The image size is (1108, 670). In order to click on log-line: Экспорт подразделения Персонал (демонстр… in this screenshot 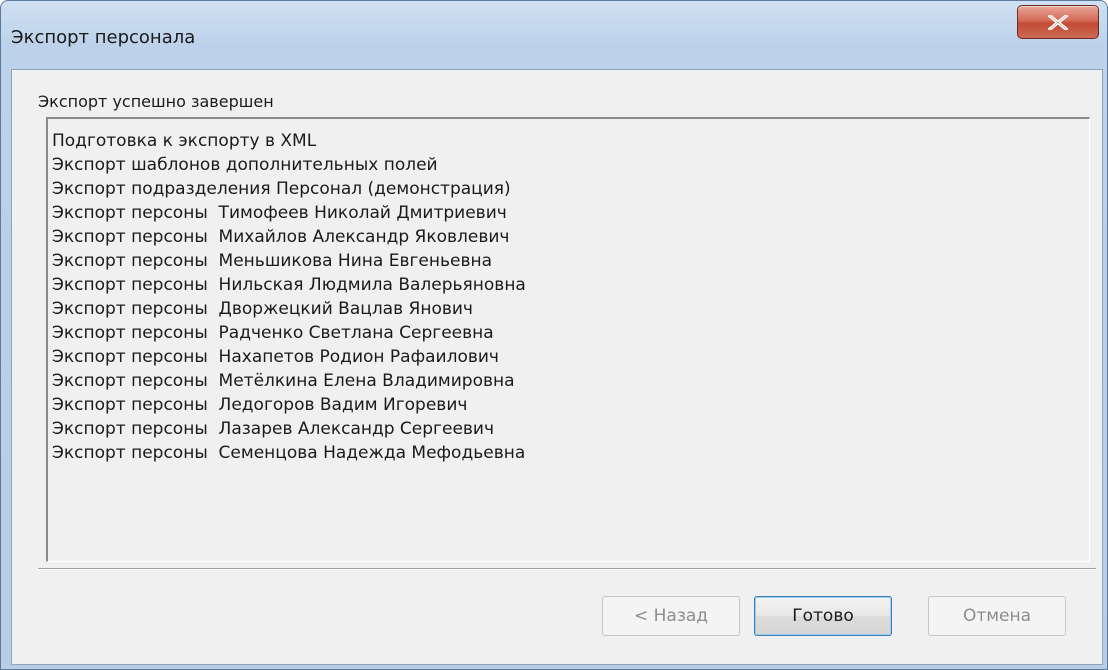, I will do `click(281, 189)`.